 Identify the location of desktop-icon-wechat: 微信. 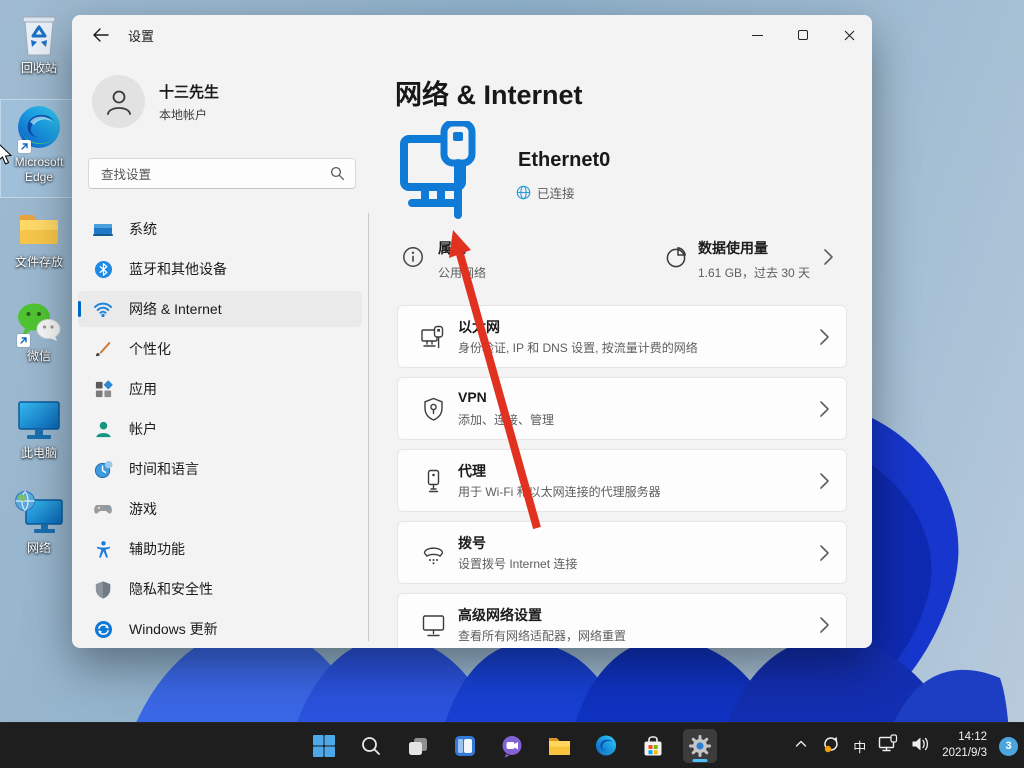
(39, 329).